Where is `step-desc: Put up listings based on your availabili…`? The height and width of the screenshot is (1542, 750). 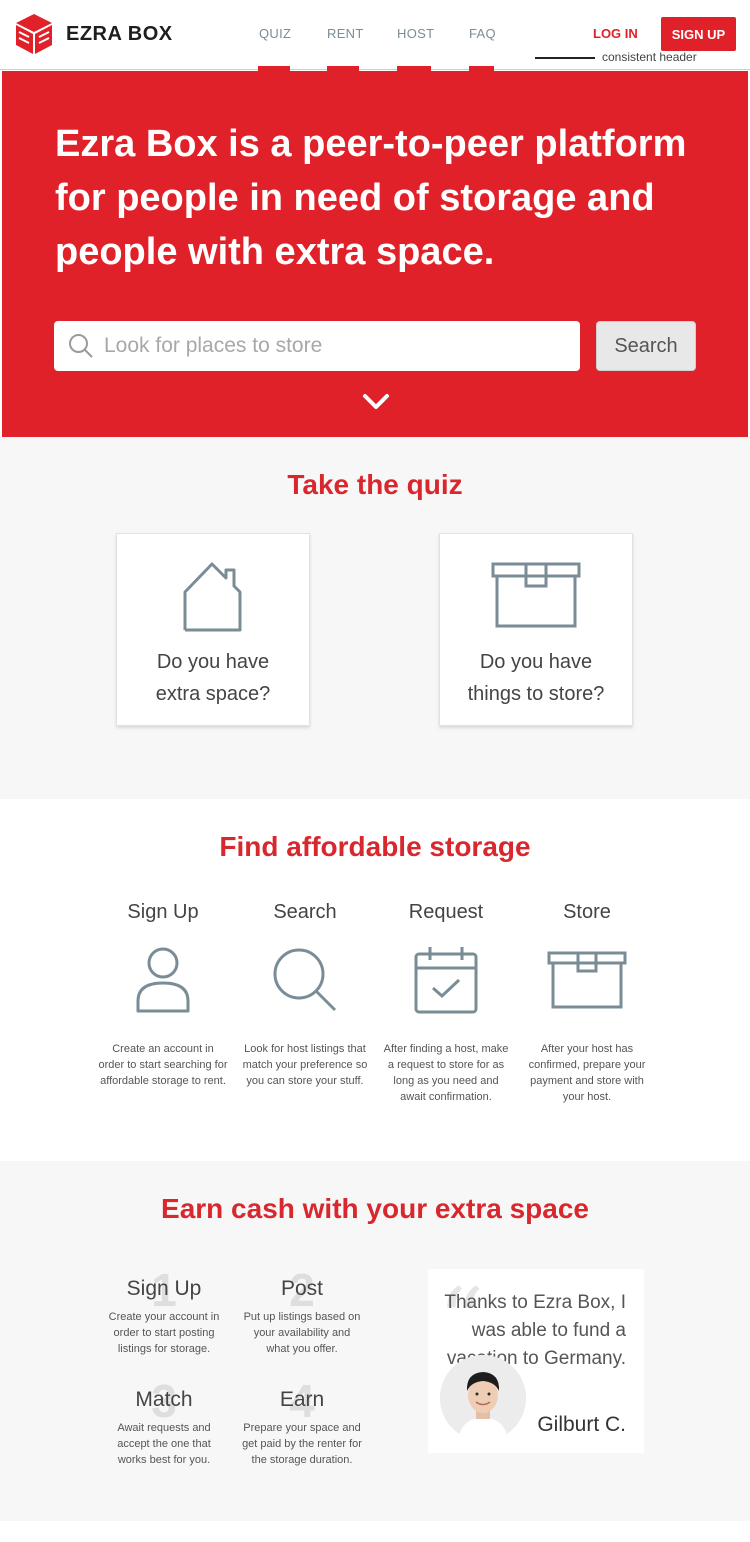 step-desc: Put up listings based on your availabili… is located at coordinates (302, 1333).